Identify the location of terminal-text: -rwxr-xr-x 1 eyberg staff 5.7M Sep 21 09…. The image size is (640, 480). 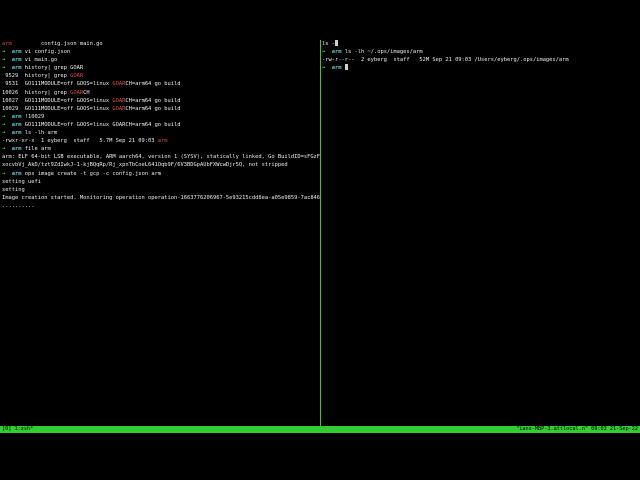
(80, 141).